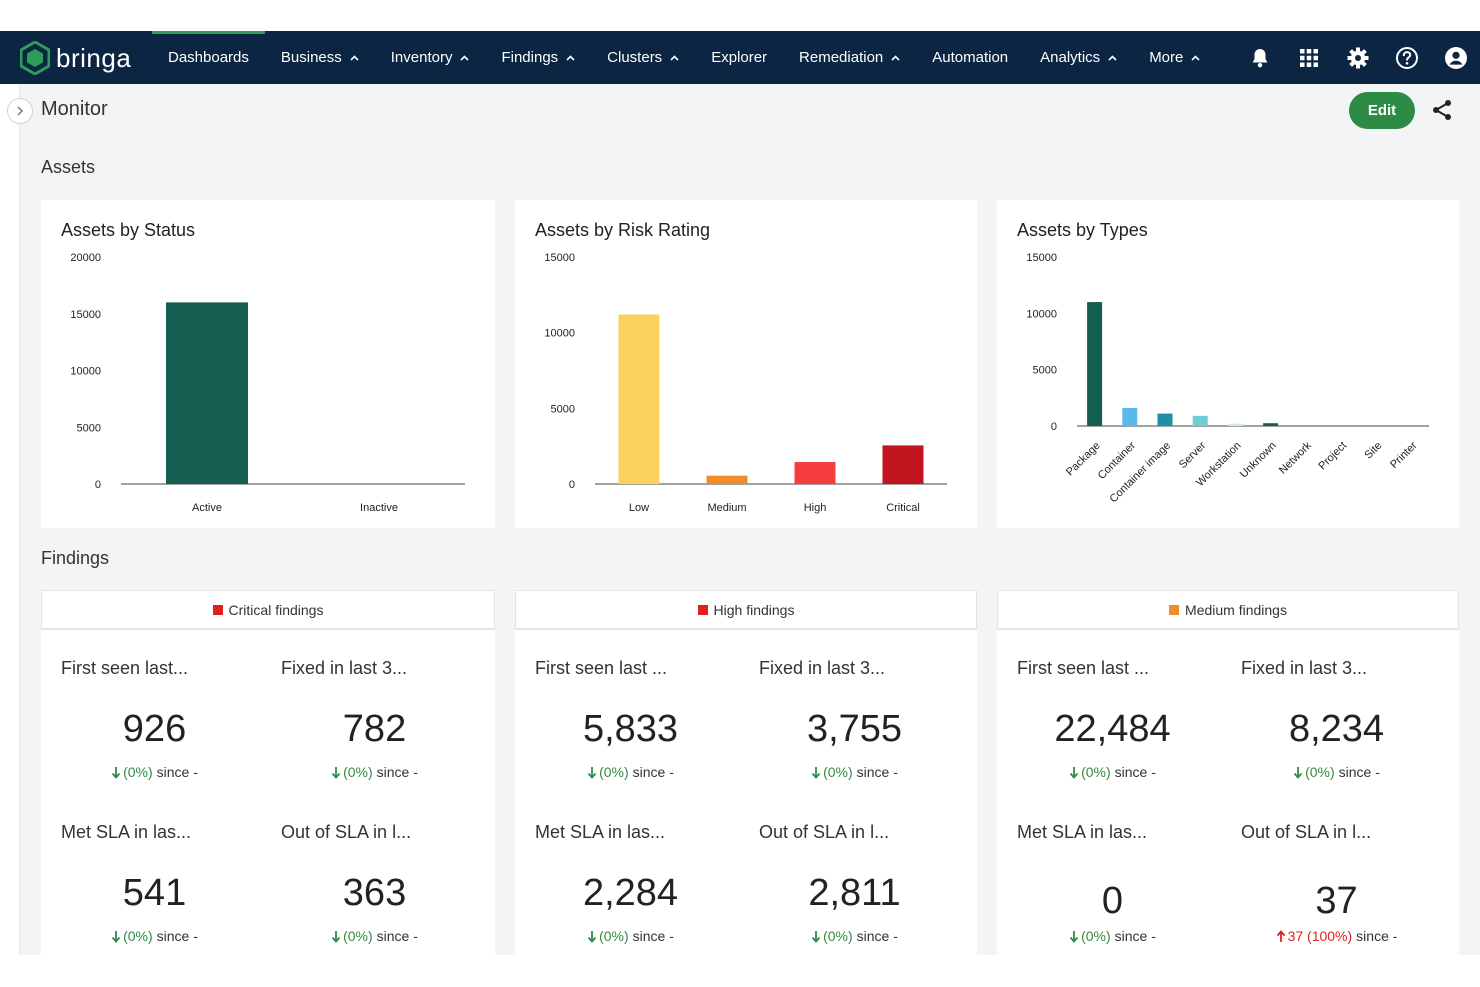 Image resolution: width=1480 pixels, height=987 pixels. I want to click on nav-item-findings: Findings, so click(538, 57).